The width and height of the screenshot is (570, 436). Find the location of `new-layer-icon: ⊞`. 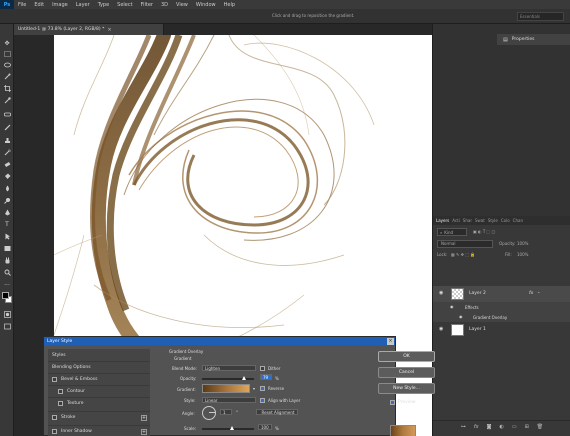

new-layer-icon: ⊞ is located at coordinates (527, 427).